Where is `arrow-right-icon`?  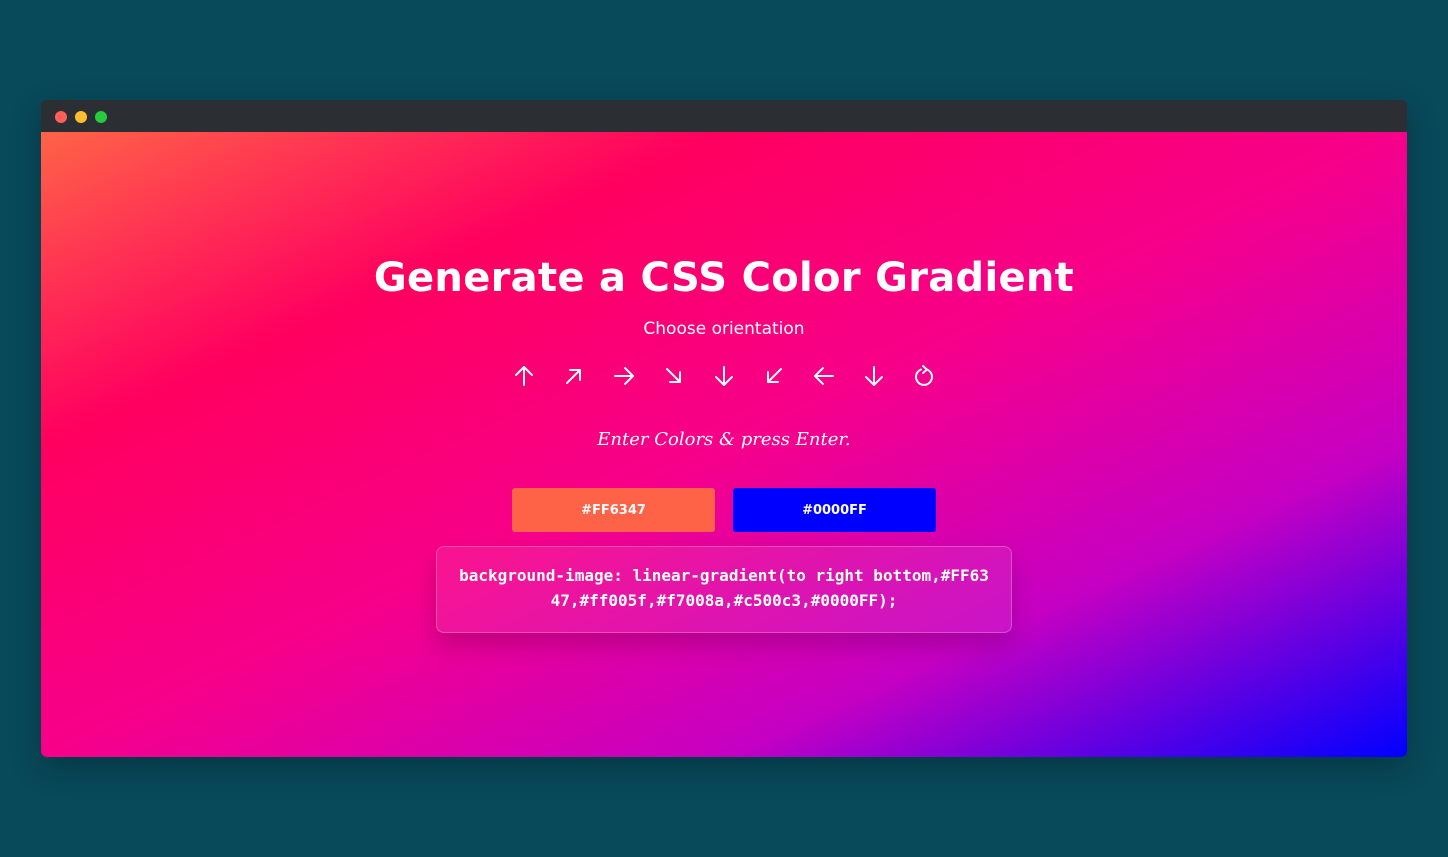
arrow-right-icon is located at coordinates (624, 376).